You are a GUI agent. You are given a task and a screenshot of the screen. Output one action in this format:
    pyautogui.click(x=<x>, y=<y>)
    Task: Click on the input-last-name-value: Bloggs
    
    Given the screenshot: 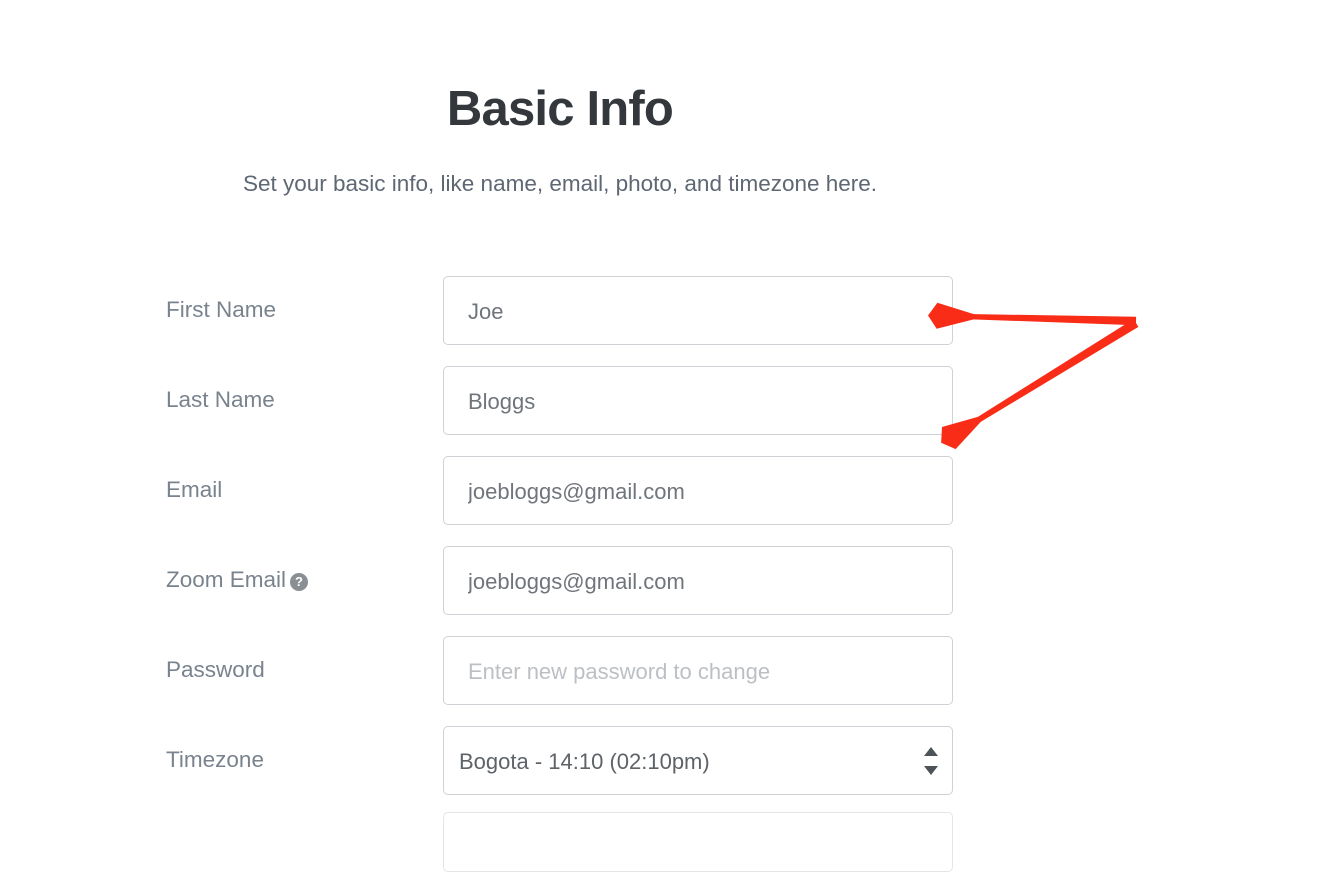 What is the action you would take?
    pyautogui.click(x=502, y=401)
    